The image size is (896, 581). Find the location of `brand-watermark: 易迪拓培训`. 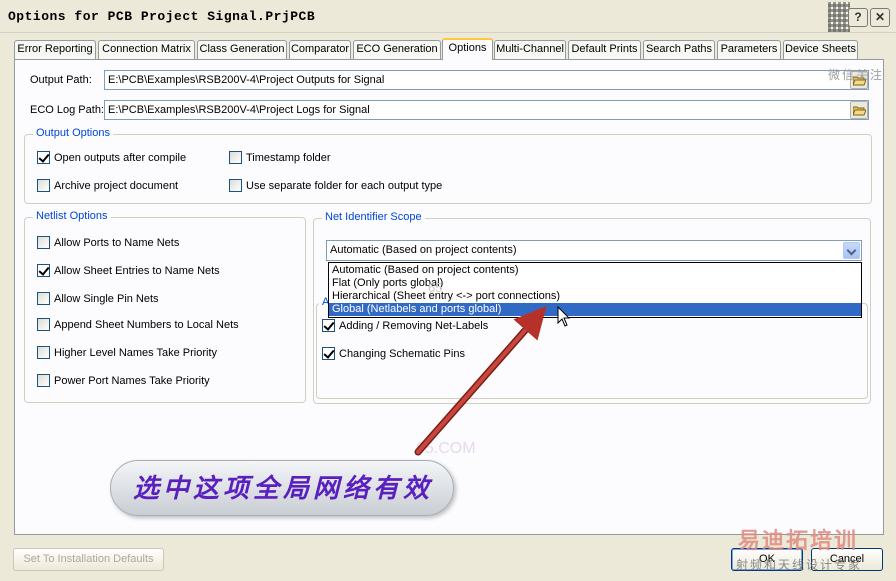

brand-watermark: 易迪拓培训 is located at coordinates (798, 540).